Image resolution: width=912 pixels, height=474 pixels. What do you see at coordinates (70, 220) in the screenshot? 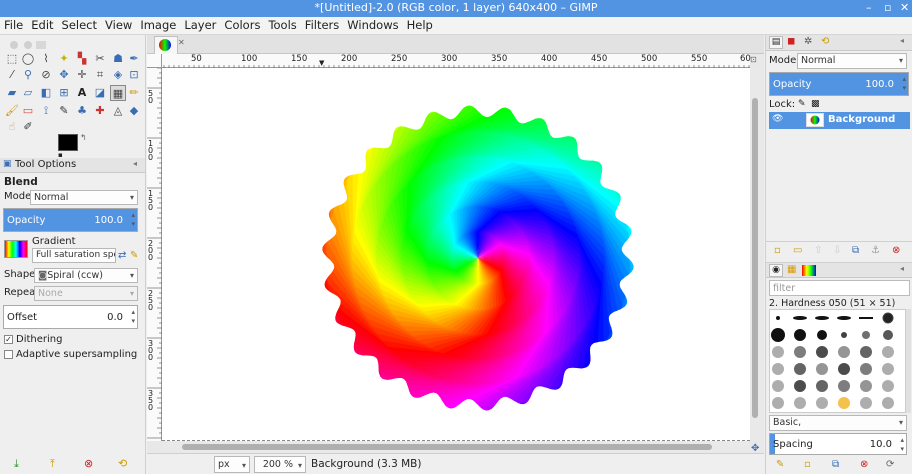
I see `opacity-slider: Opacity 100.0 ▴ ▾` at bounding box center [70, 220].